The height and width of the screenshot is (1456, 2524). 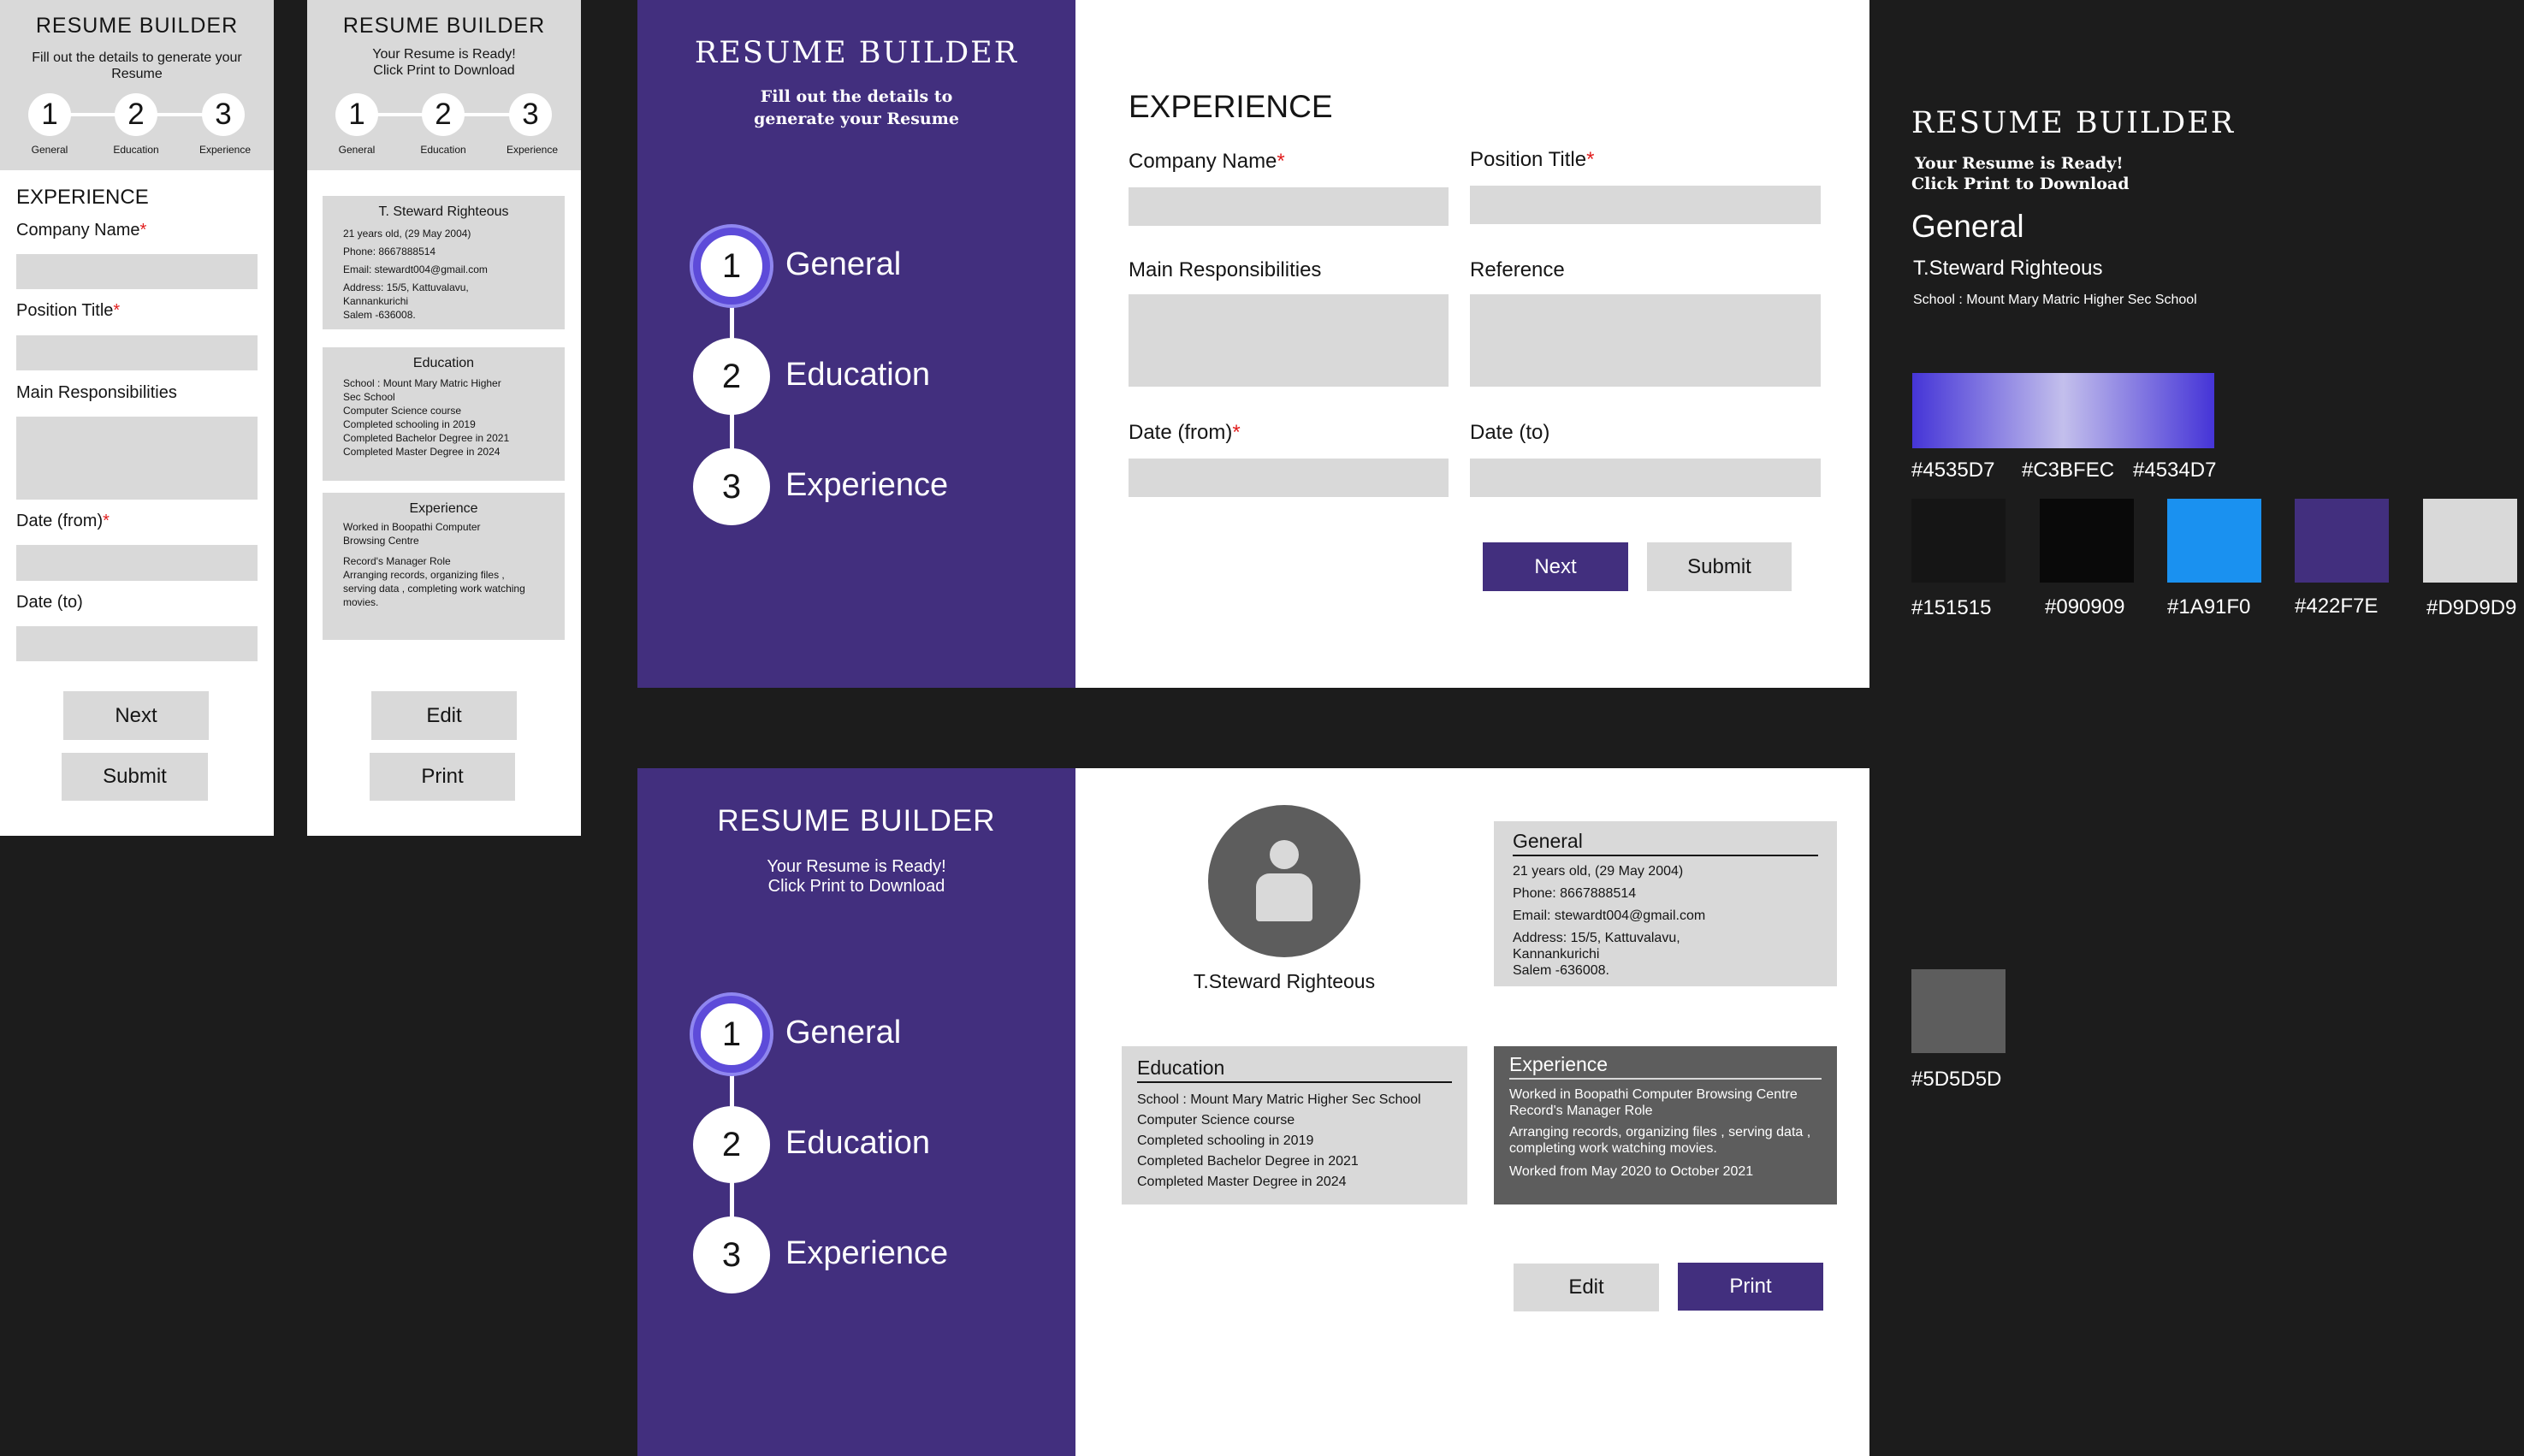 What do you see at coordinates (81, 230) in the screenshot?
I see `company-name-label: Company Name*` at bounding box center [81, 230].